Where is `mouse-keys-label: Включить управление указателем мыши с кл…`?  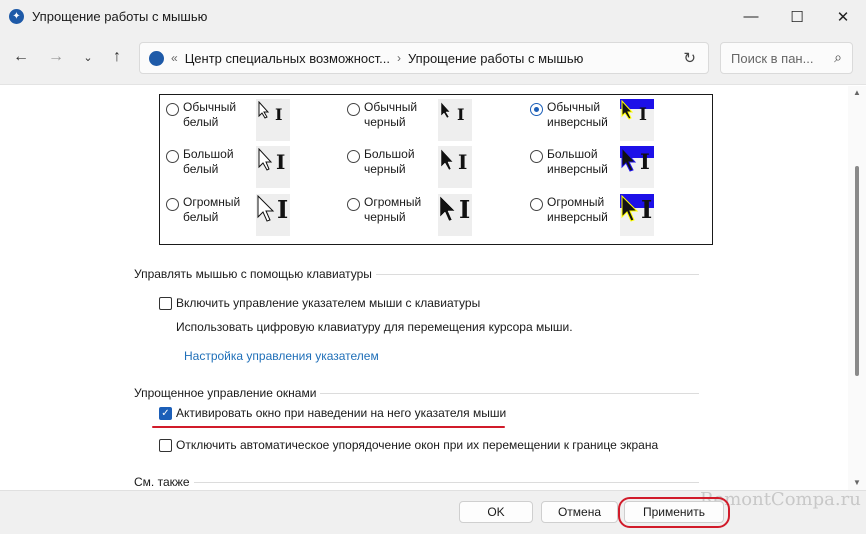 mouse-keys-label: Включить управление указателем мыши с кл… is located at coordinates (328, 303).